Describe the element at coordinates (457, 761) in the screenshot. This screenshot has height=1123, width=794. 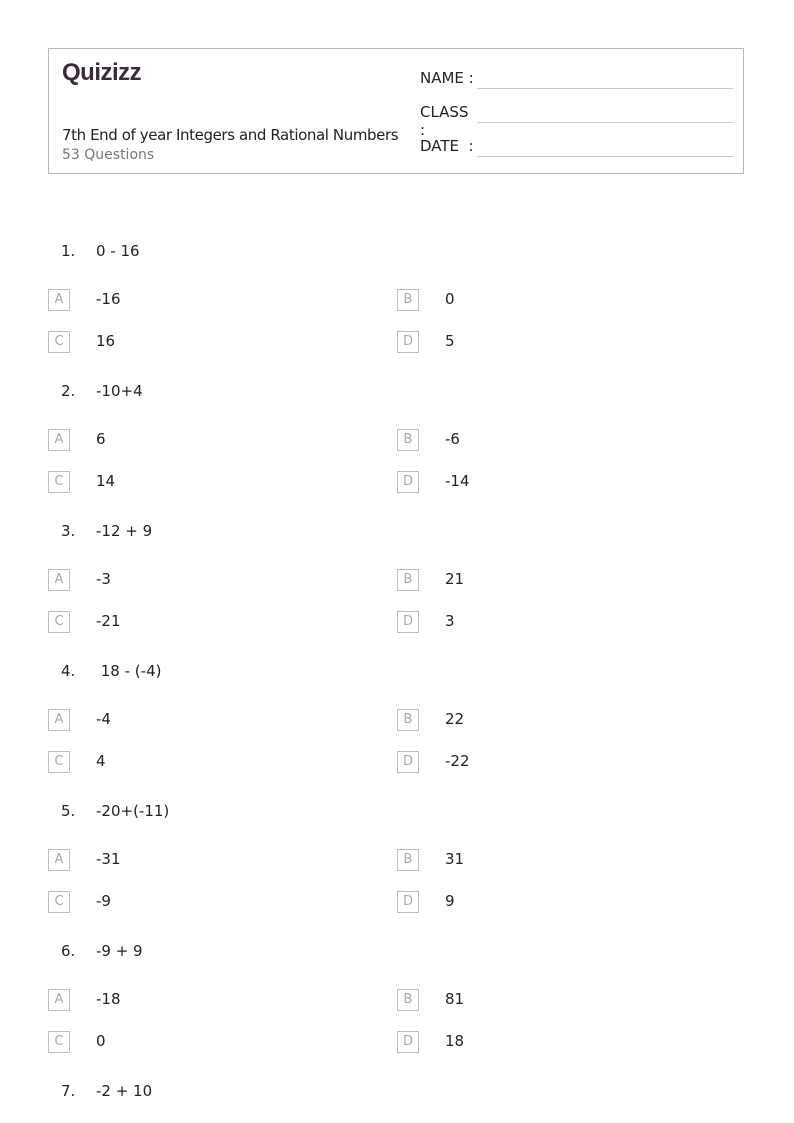
I see `option-value: -22` at that location.